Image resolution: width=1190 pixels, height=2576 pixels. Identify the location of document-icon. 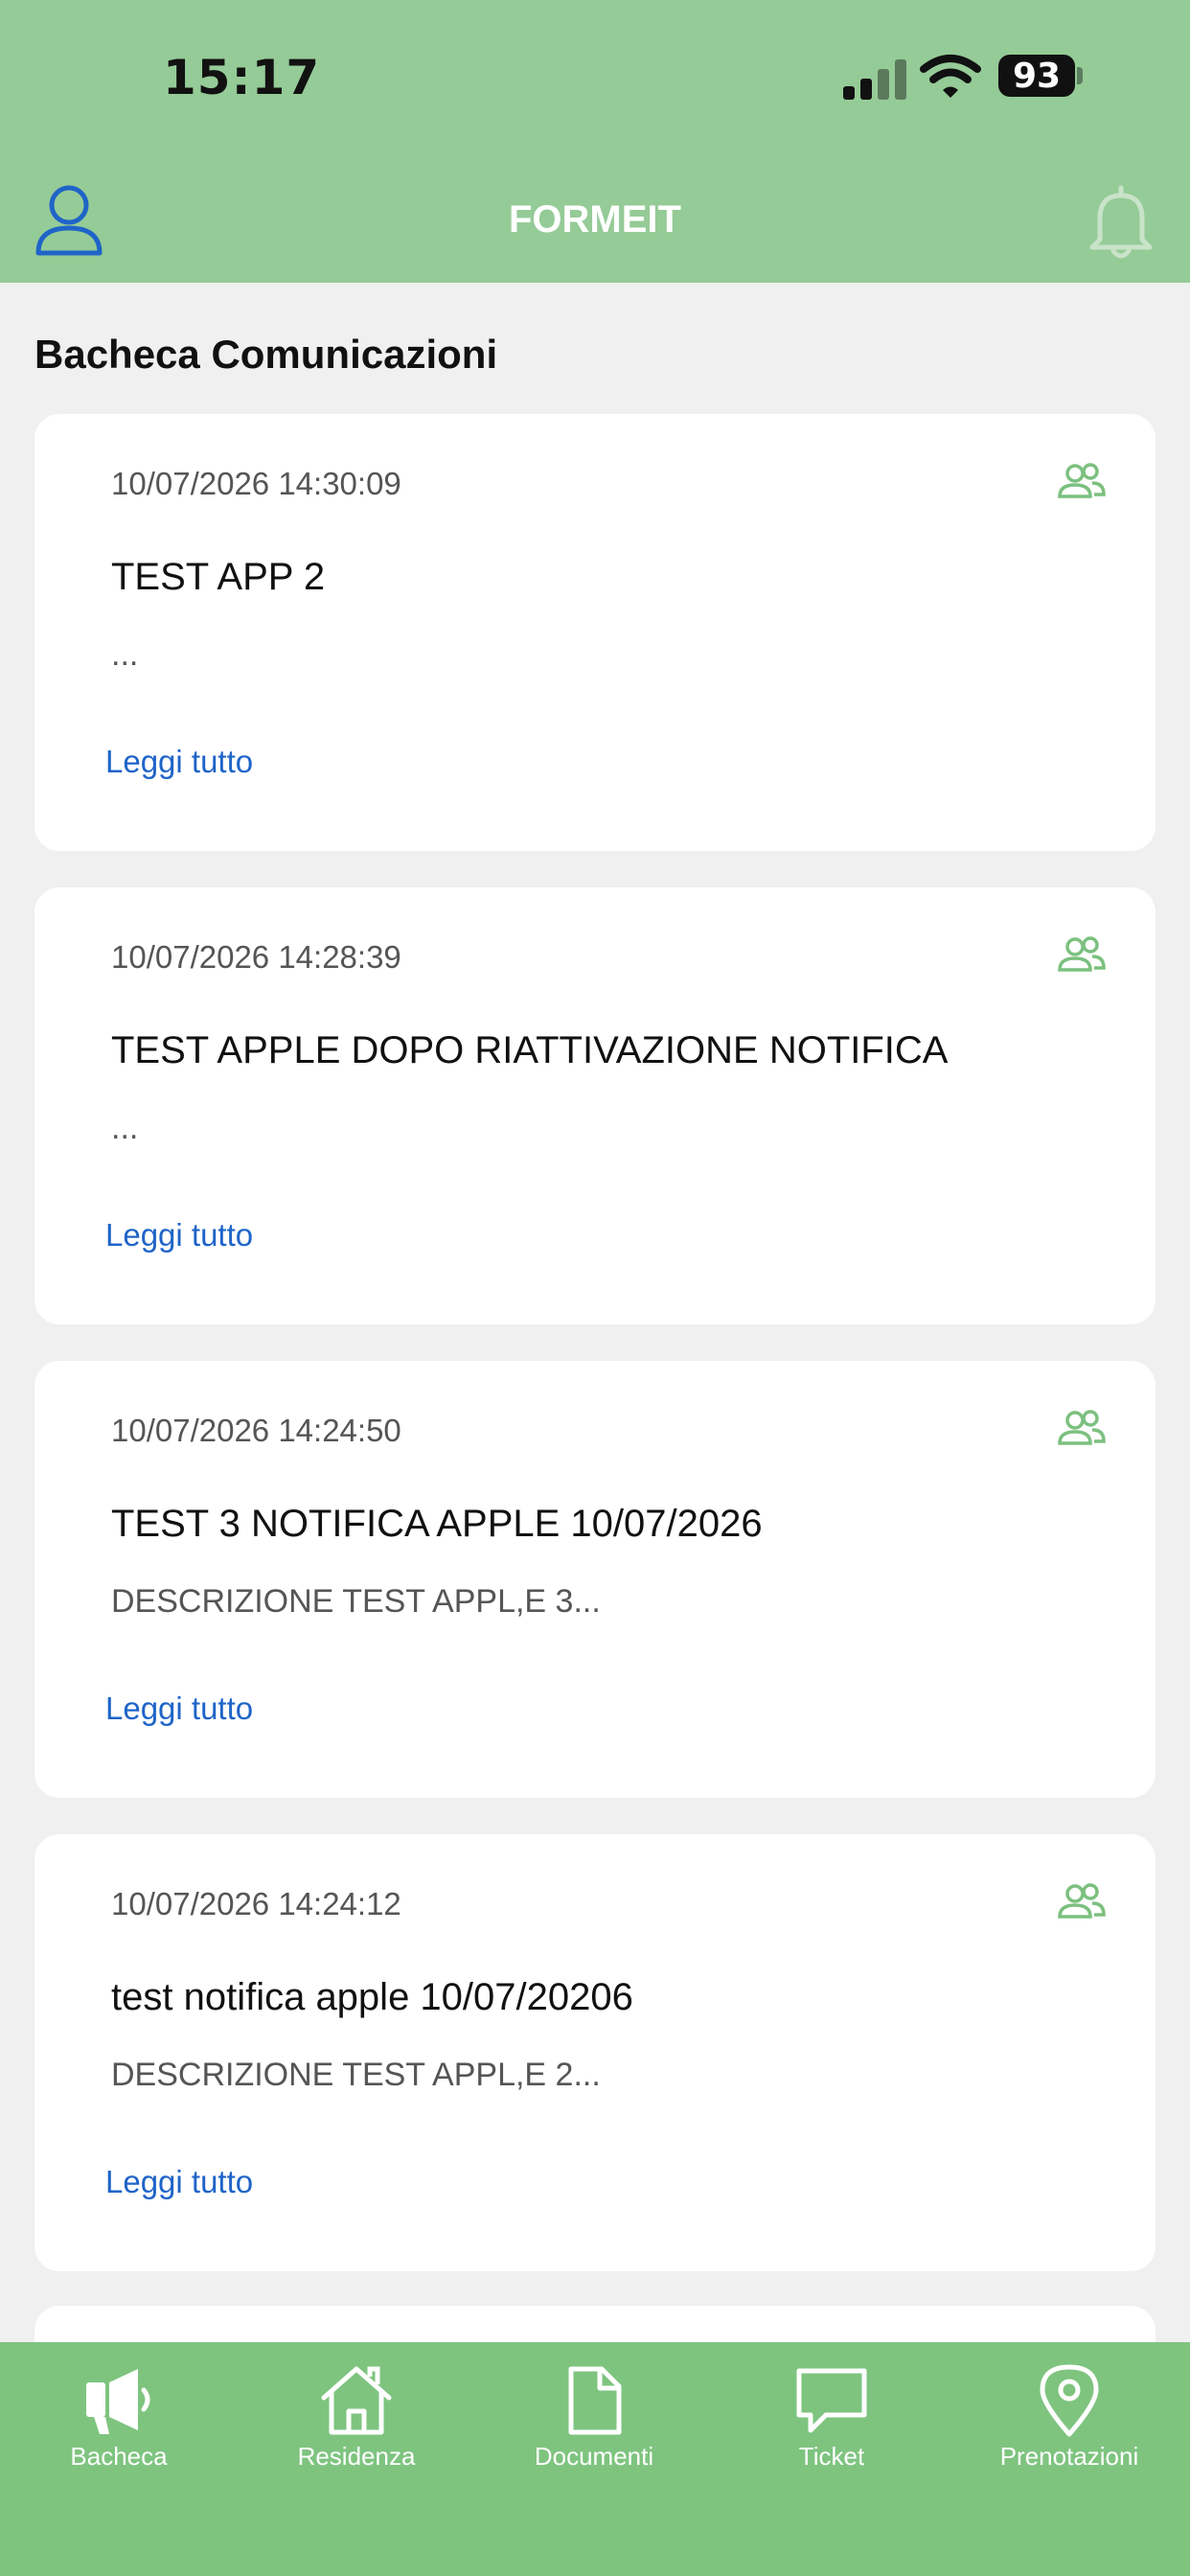
(595, 2400).